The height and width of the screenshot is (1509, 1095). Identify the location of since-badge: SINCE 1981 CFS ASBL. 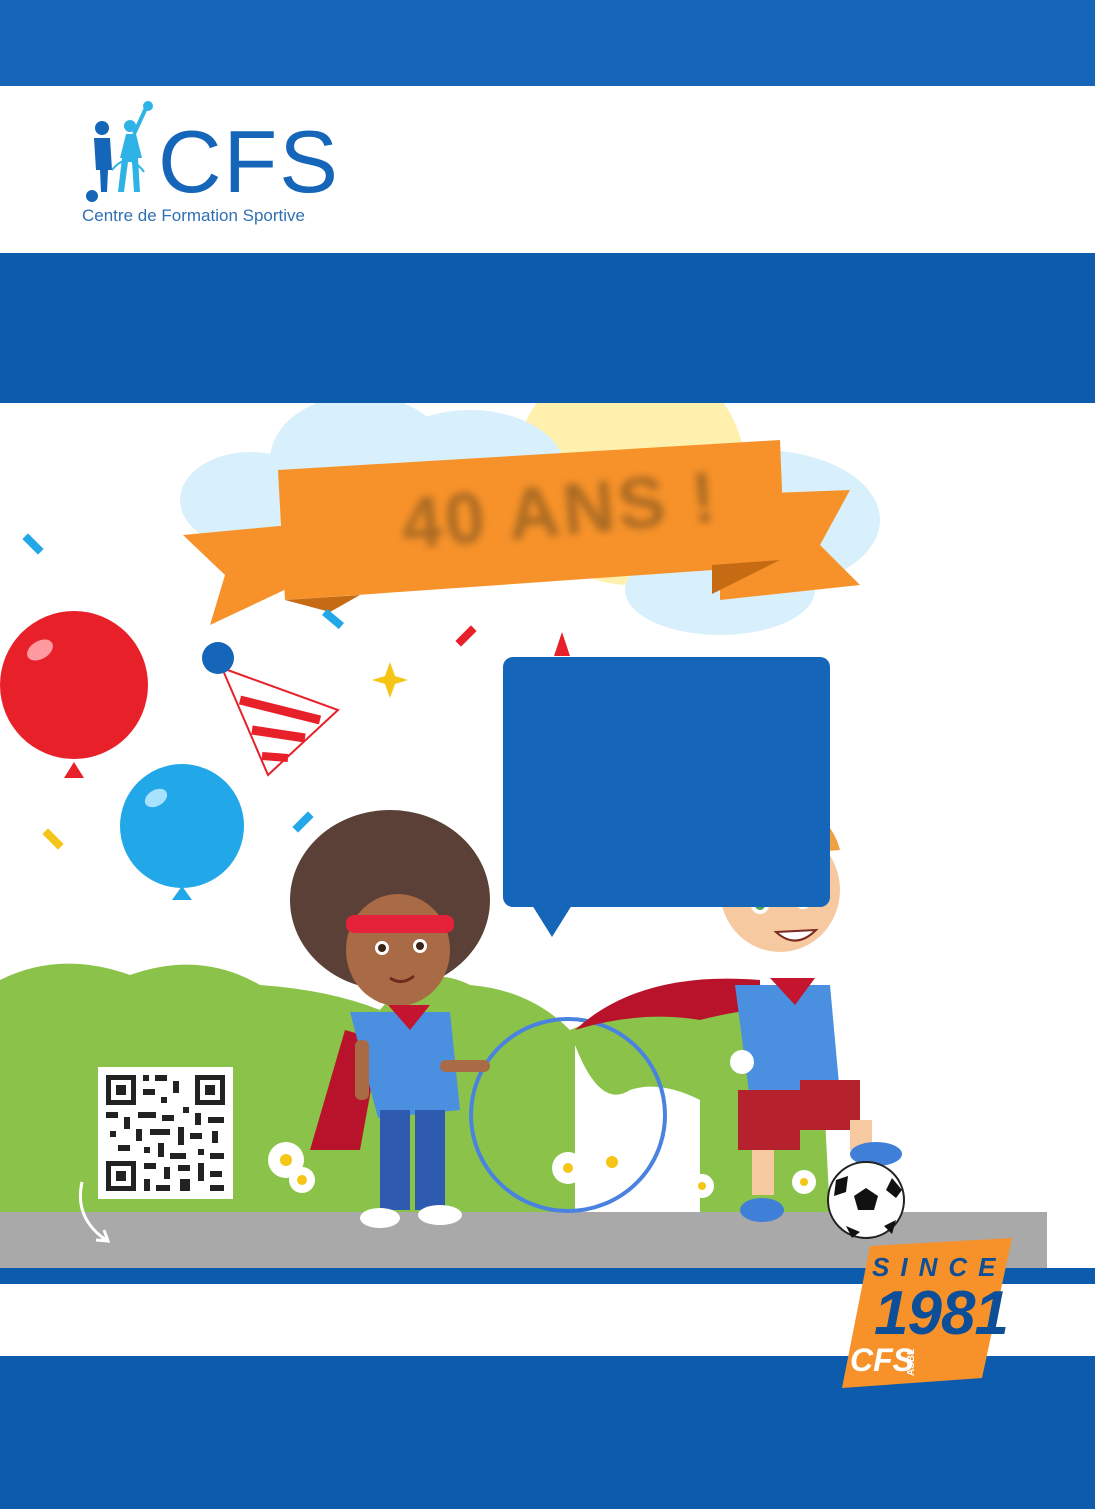
(928, 1313).